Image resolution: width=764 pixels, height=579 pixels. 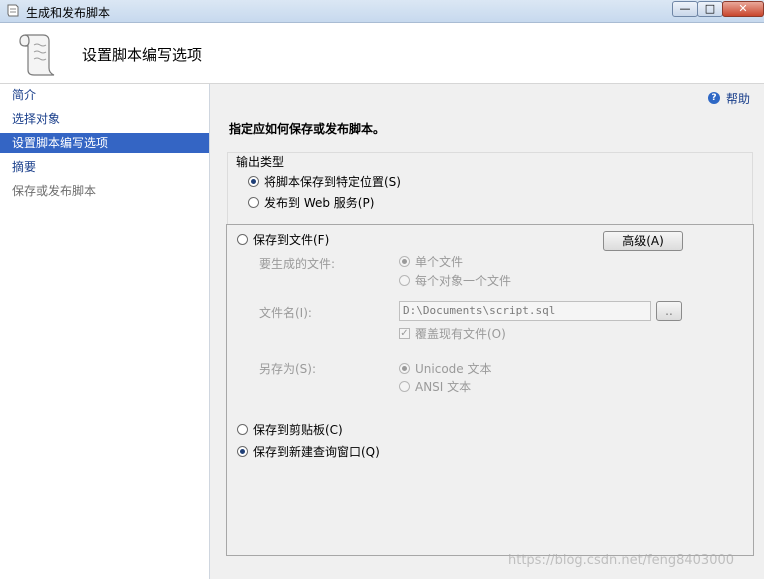 I want to click on minimize-icon: —, so click(x=685, y=8).